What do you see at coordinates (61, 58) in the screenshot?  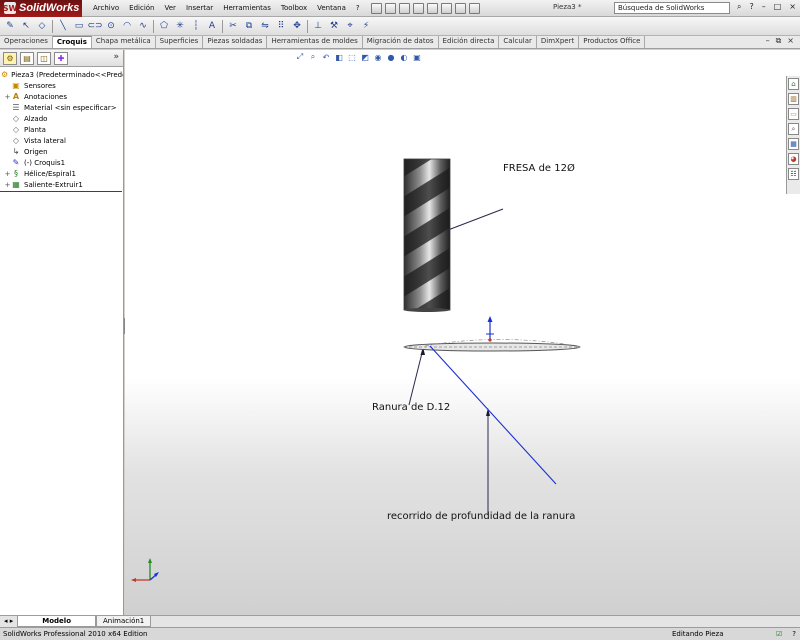 I see `dimxpert-manager-tab-icon: ✚` at bounding box center [61, 58].